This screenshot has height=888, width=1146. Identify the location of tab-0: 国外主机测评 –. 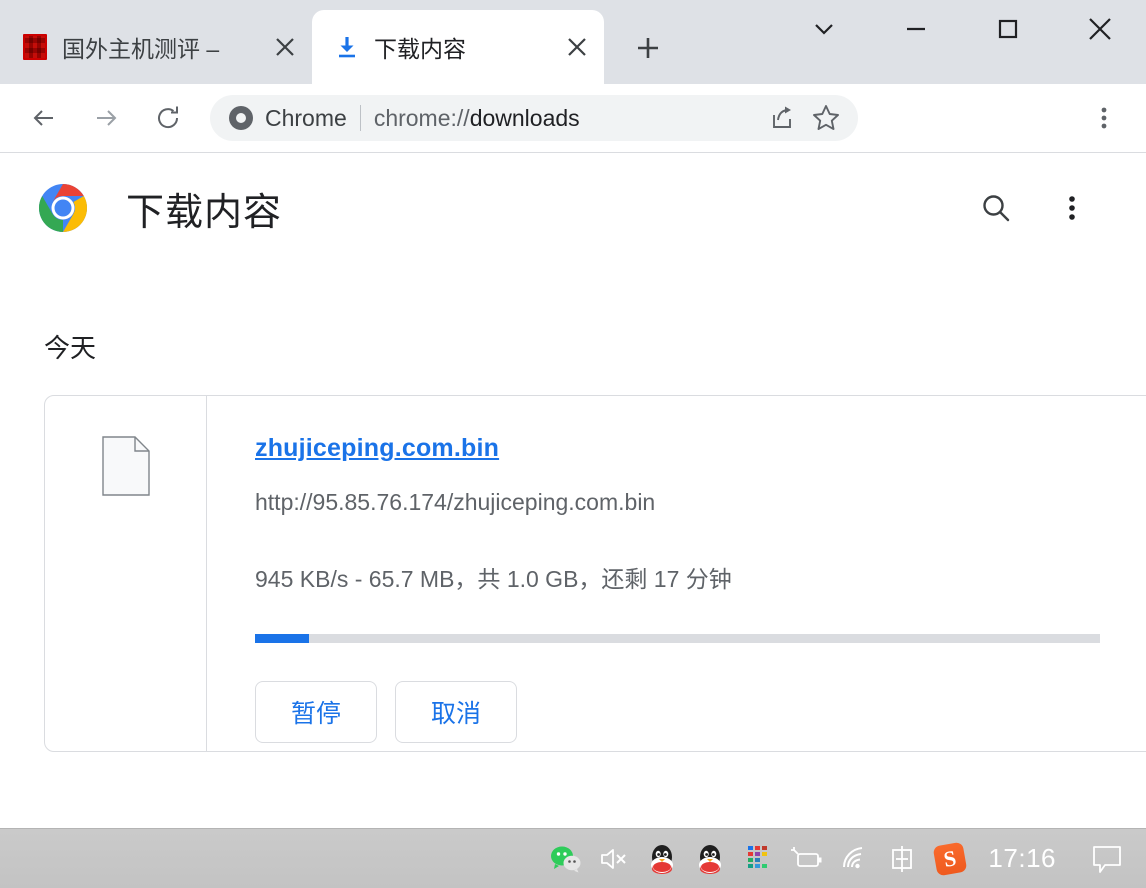
(156, 47).